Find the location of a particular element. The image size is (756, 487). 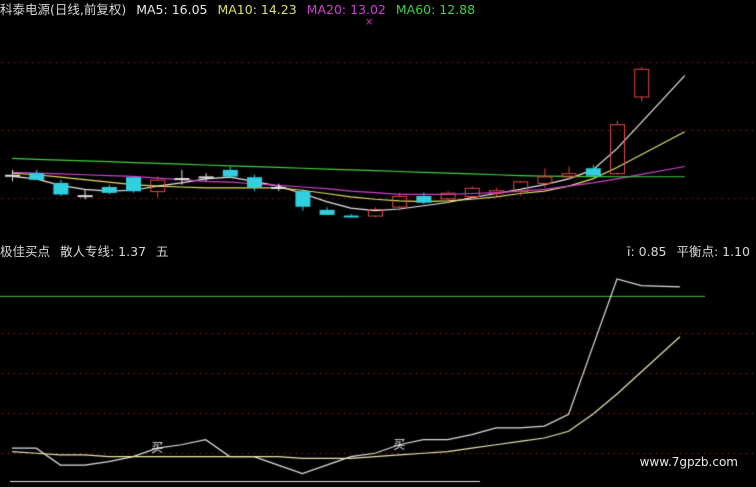

indicator-value-label: 散人专线: 1.37 is located at coordinates (103, 251).